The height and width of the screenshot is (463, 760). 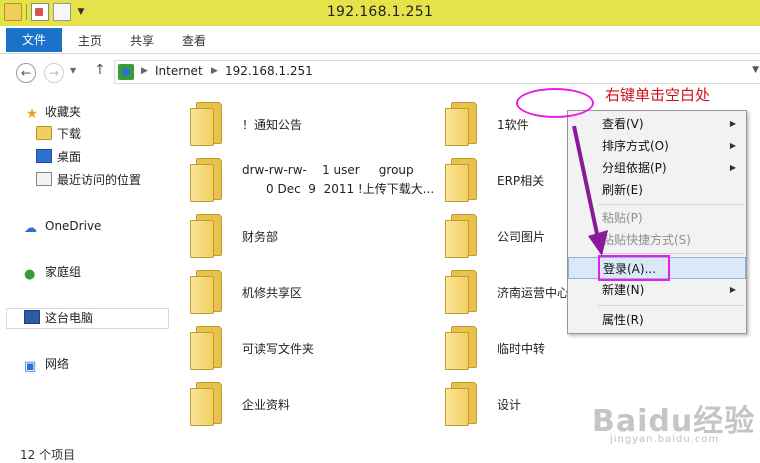 I want to click on computer-icon, so click(x=32, y=317).